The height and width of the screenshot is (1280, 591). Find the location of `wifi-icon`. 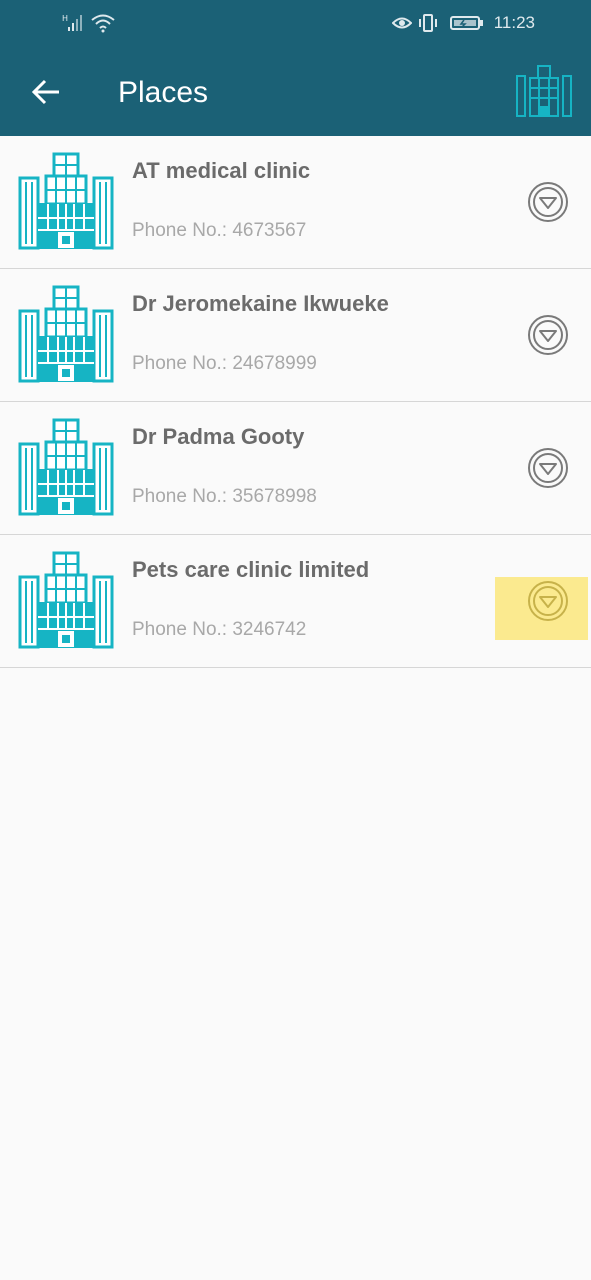

wifi-icon is located at coordinates (103, 23).